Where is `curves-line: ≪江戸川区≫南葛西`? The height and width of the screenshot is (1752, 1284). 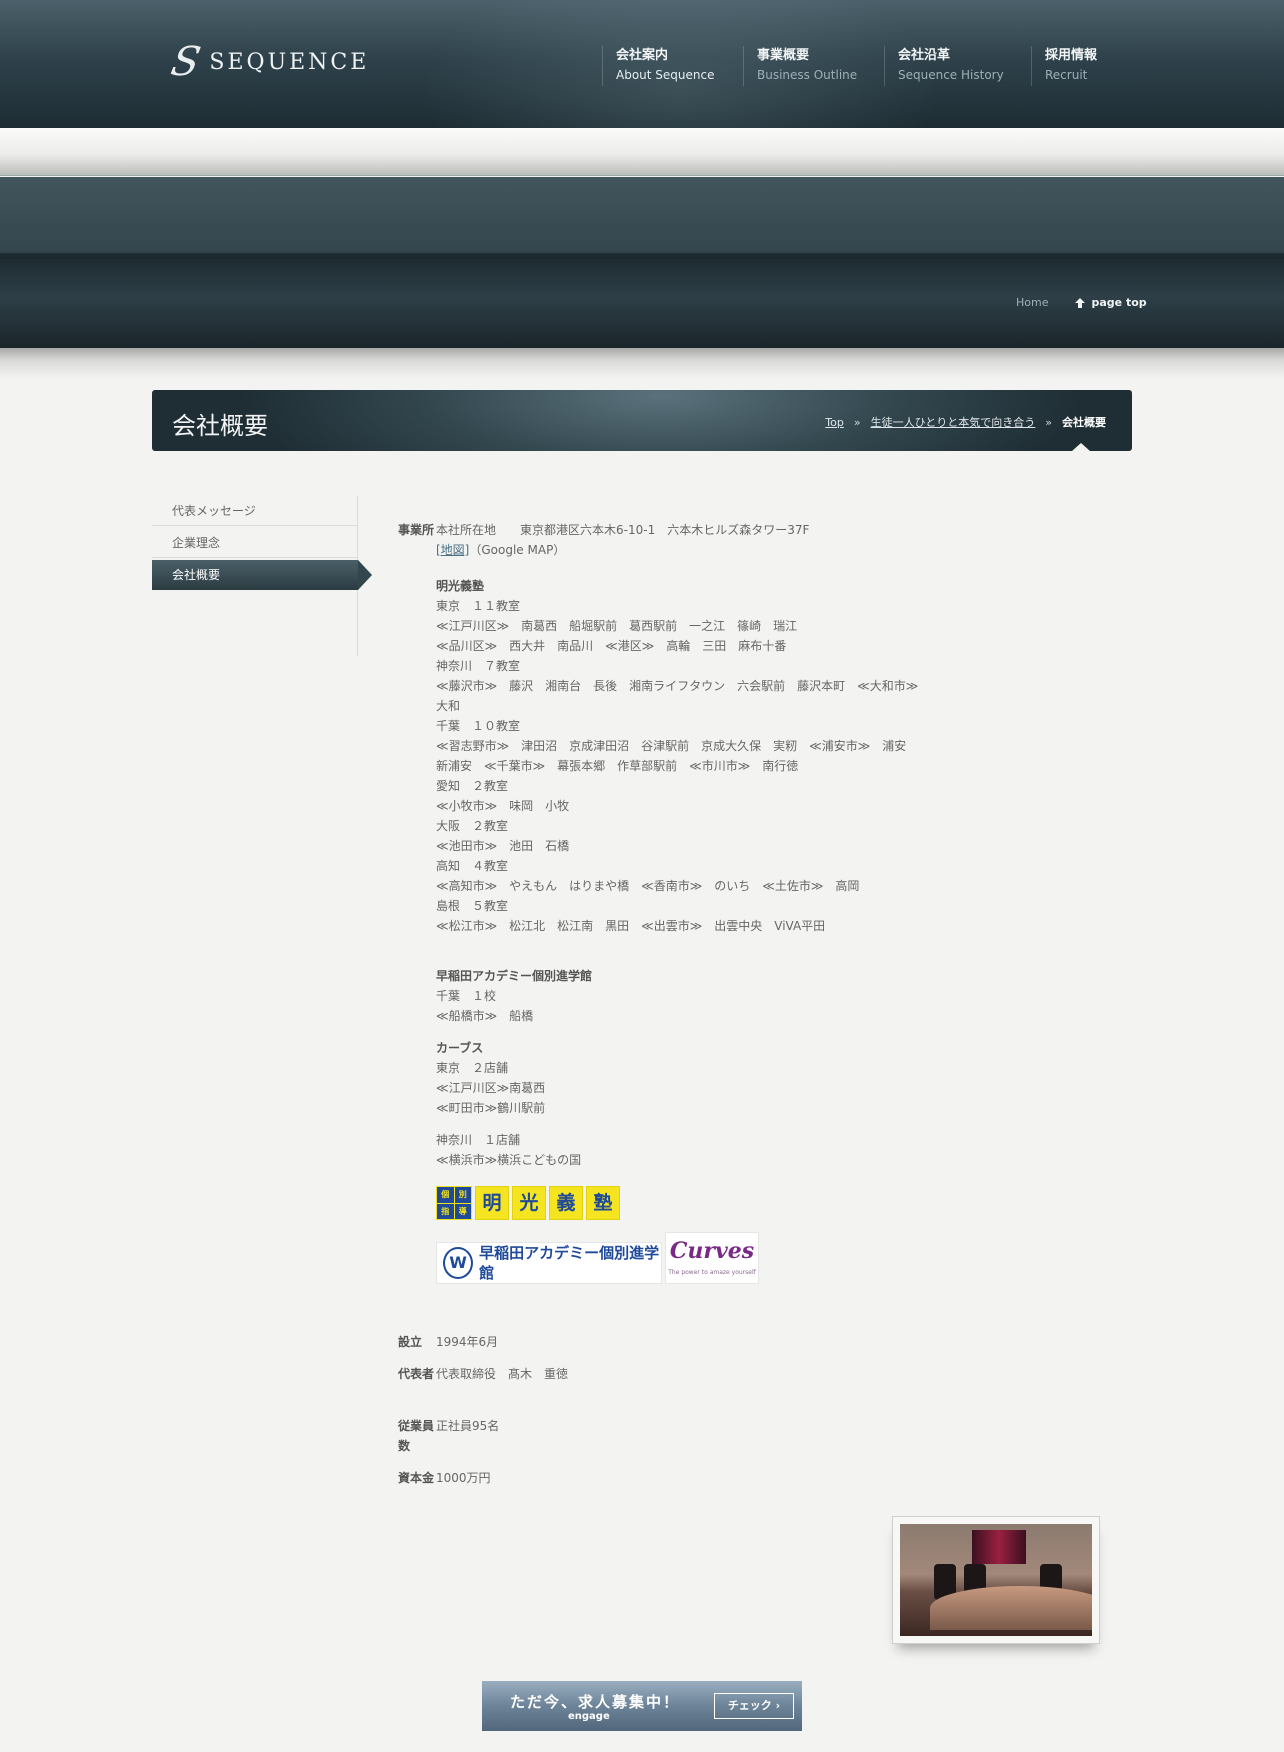
curves-line: ≪江戸川区≫南葛西 is located at coordinates (491, 1088).